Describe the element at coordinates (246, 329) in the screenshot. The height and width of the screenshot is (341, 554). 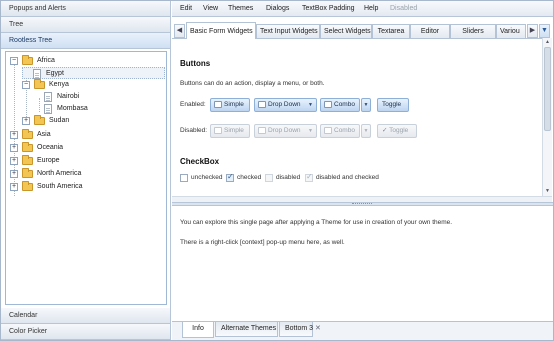
I see `tab-alternate-themes: Alternate Themes` at that location.